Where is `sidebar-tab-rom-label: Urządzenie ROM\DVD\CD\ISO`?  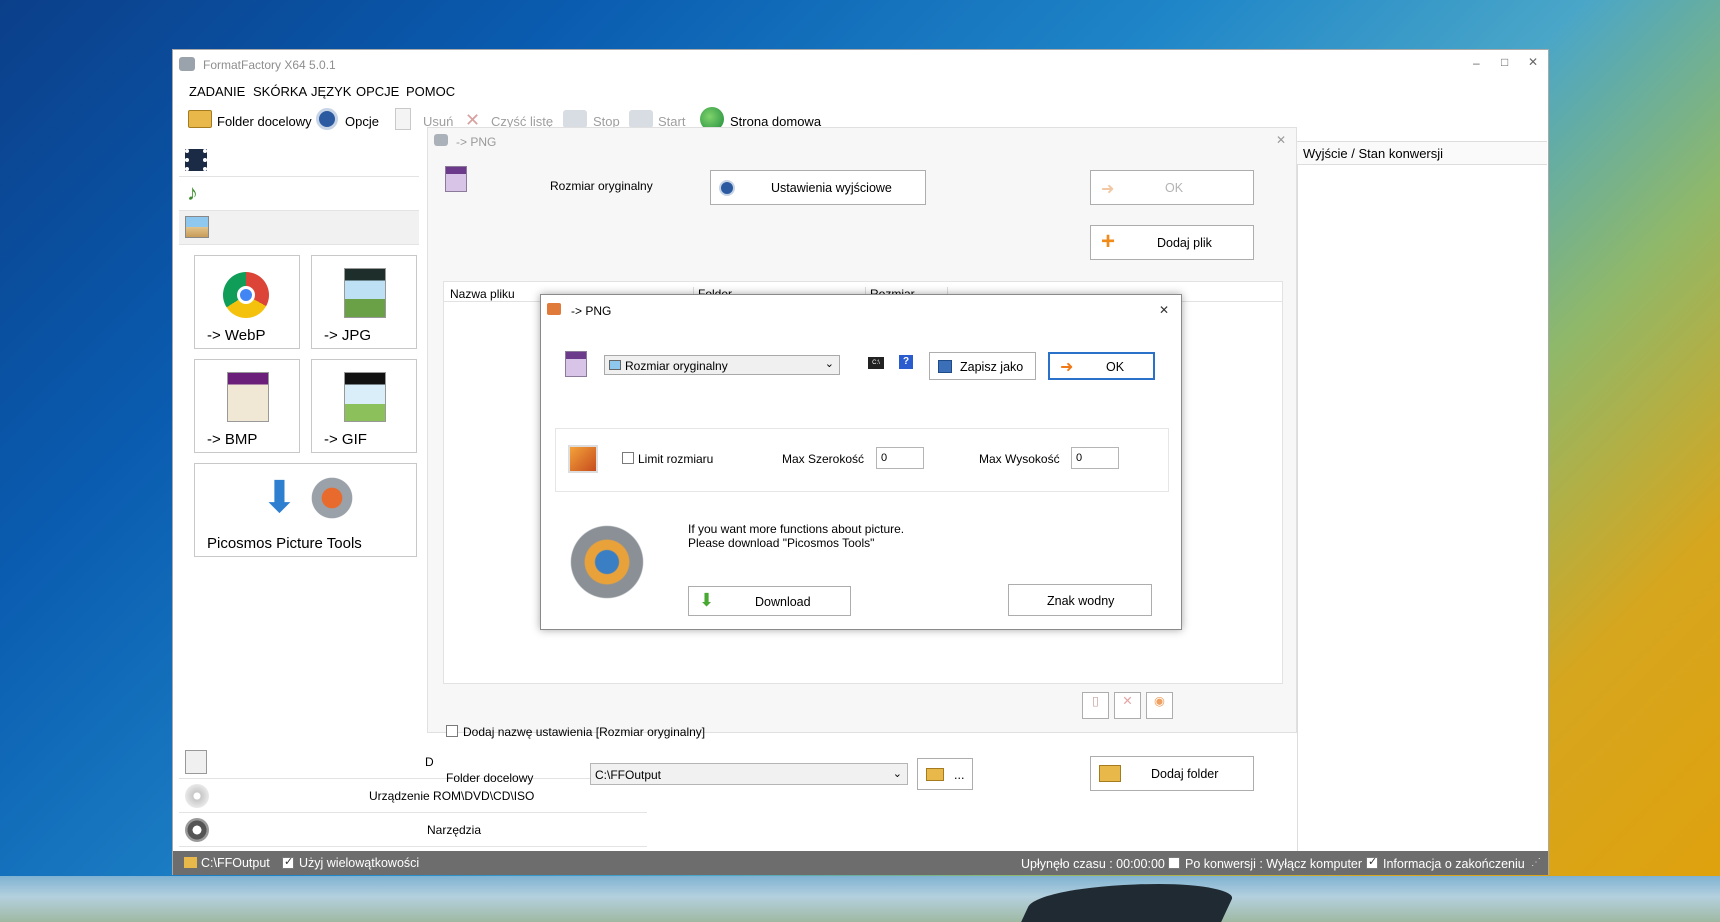 sidebar-tab-rom-label: Urządzenie ROM\DVD\CD\ISO is located at coordinates (452, 796).